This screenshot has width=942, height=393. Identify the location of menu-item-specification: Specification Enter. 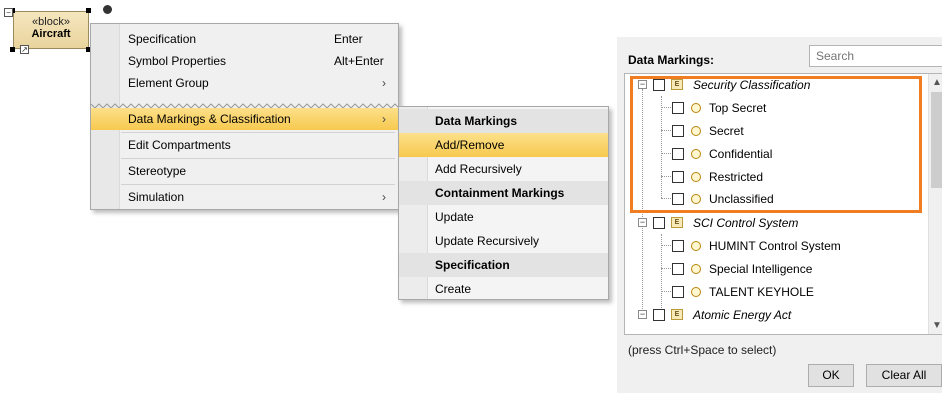
(244, 39).